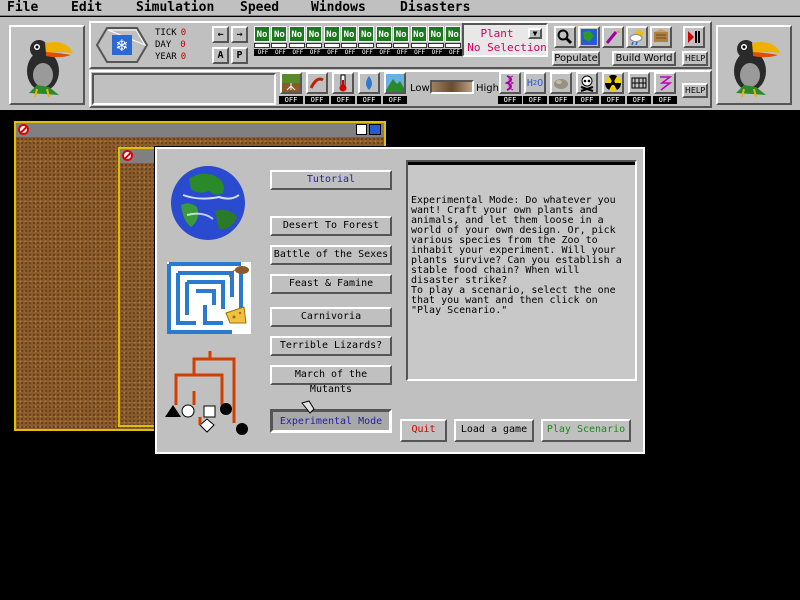 The width and height of the screenshot is (800, 600). I want to click on h2o-icon: H2O, so click(535, 83).